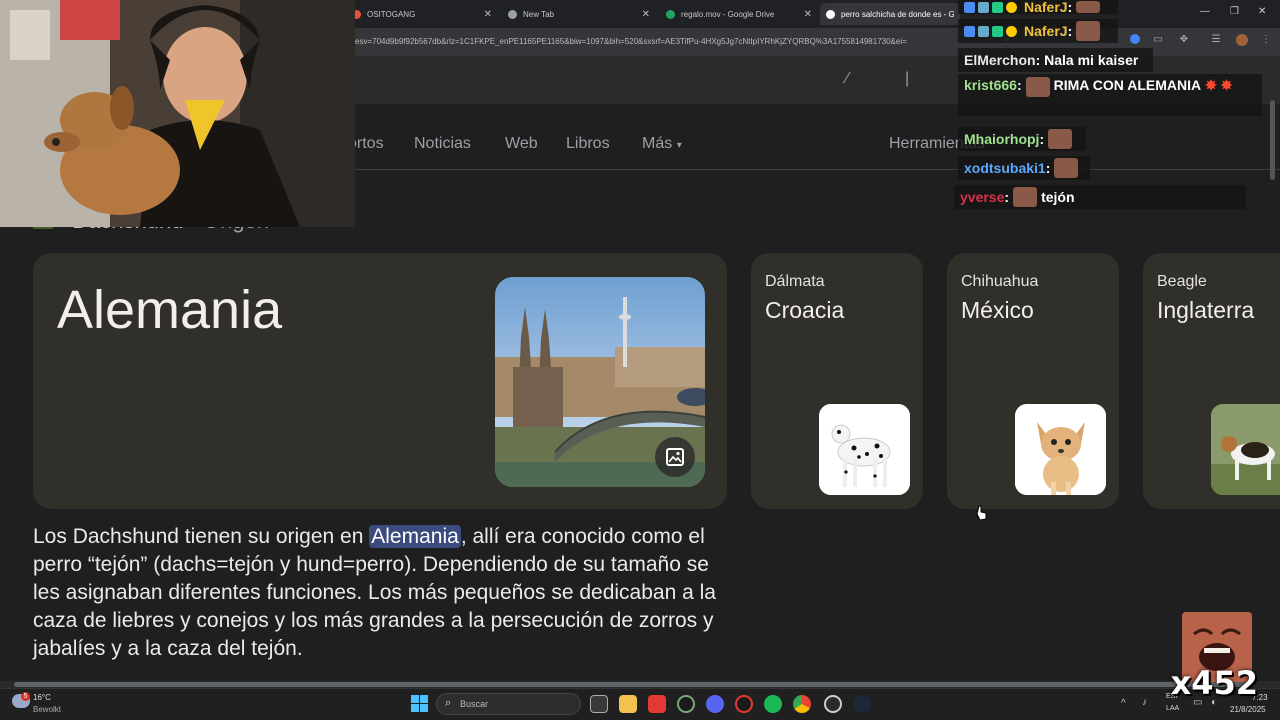 This screenshot has height=720, width=1280. Describe the element at coordinates (1182, 281) in the screenshot. I see `related-breed: Beagle` at that location.